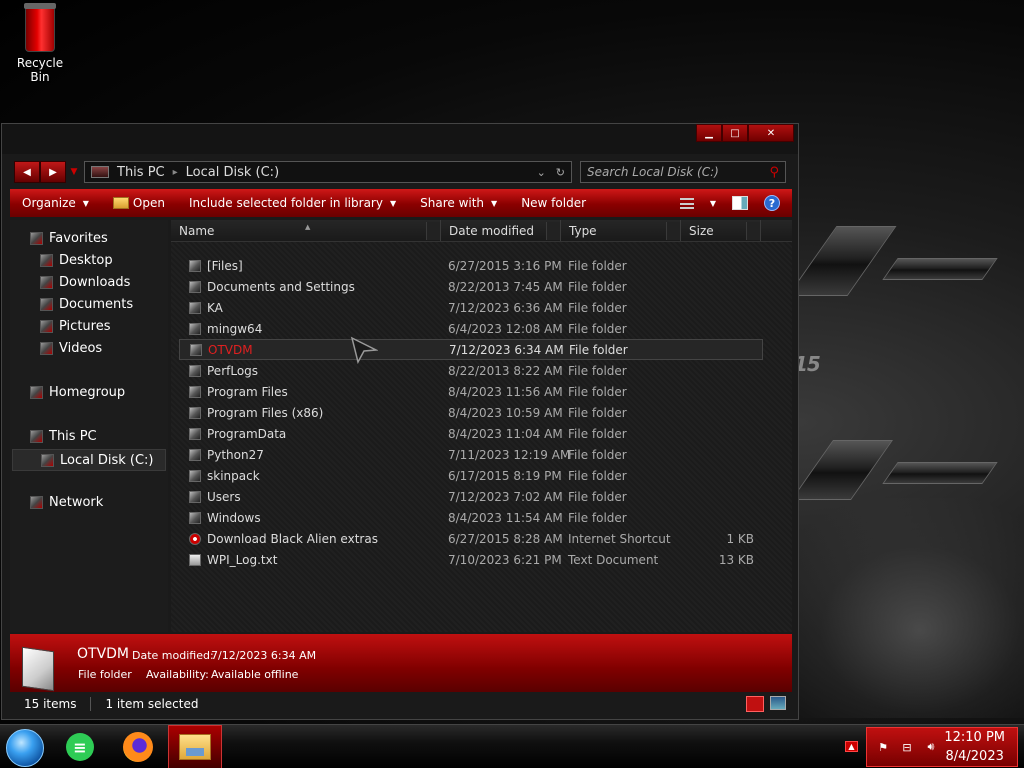 This screenshot has height=768, width=1024. I want to click on file-row: [Files] 6/27/2015 3:16 PM File folder, so click(481, 265).